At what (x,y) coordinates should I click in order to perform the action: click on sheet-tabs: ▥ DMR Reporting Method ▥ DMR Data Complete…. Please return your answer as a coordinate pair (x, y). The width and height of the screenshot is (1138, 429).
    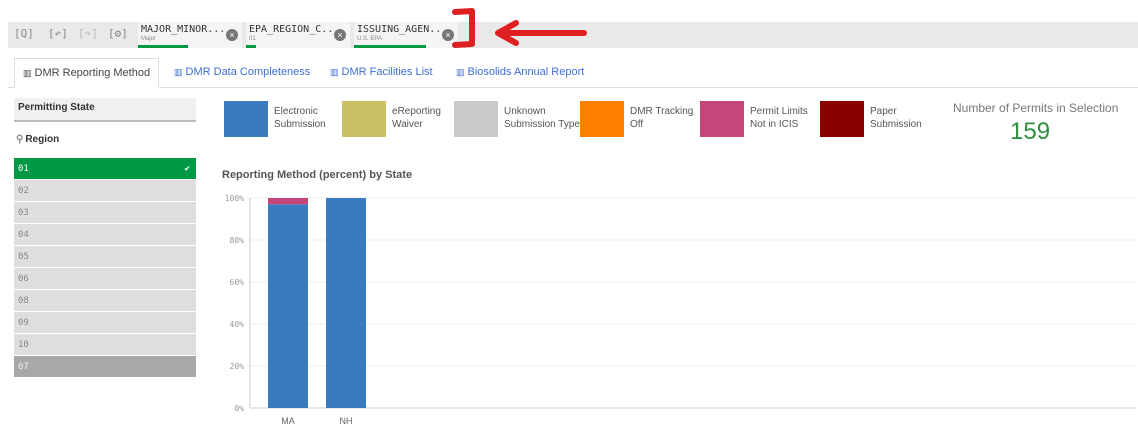
    Looking at the image, I should click on (573, 73).